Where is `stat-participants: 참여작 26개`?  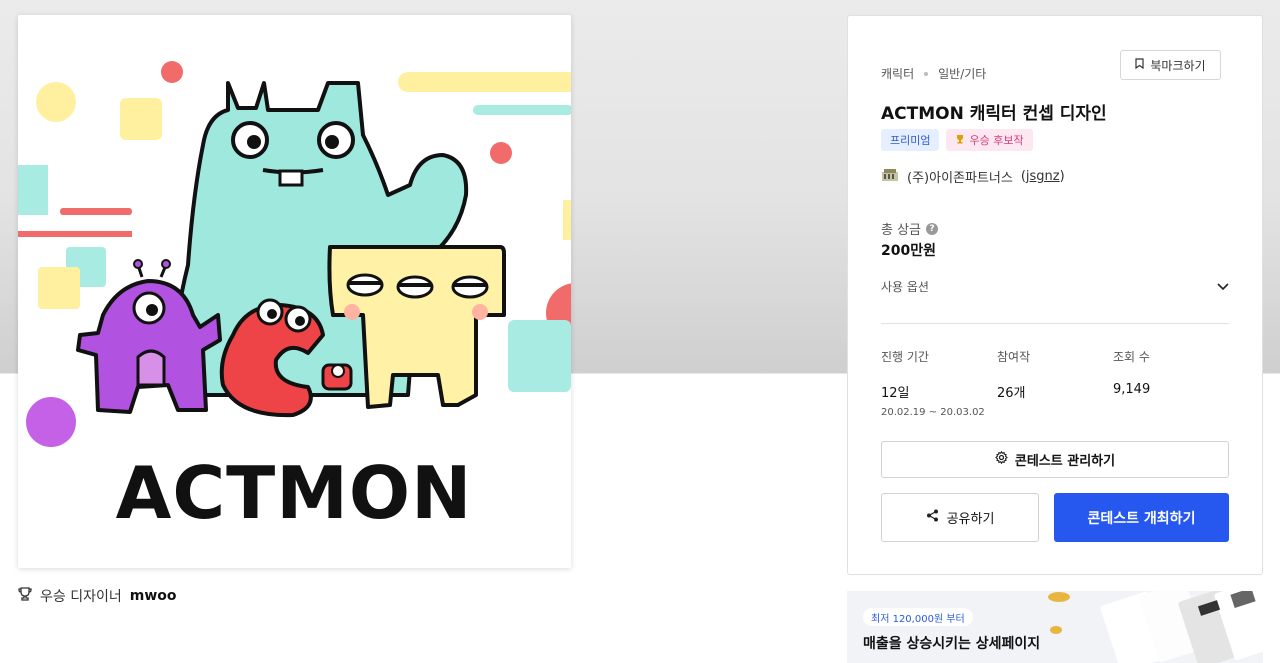 stat-participants: 참여작 26개 is located at coordinates (1055, 383).